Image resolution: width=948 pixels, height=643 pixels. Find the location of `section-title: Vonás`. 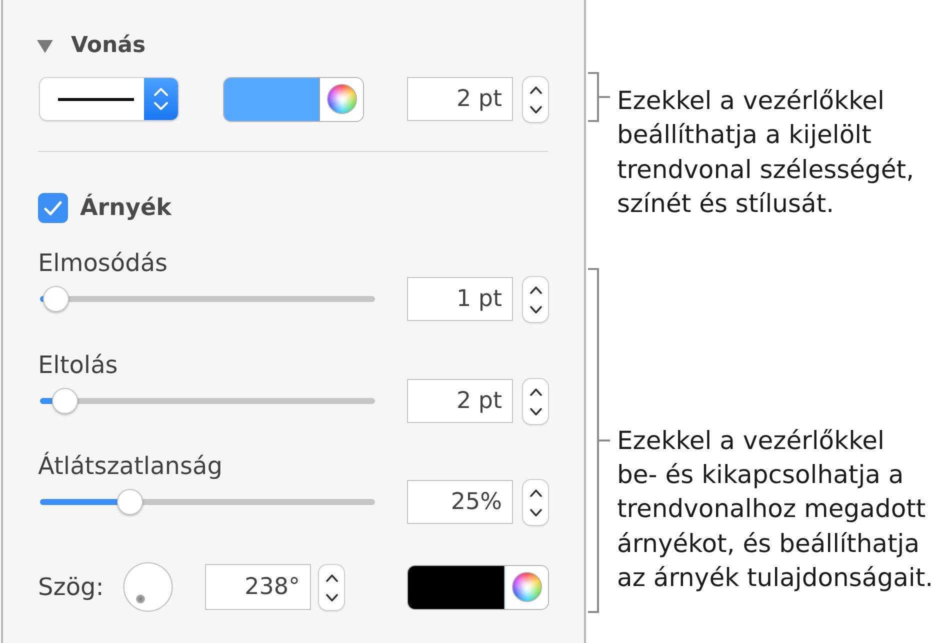

section-title: Vonás is located at coordinates (108, 46).